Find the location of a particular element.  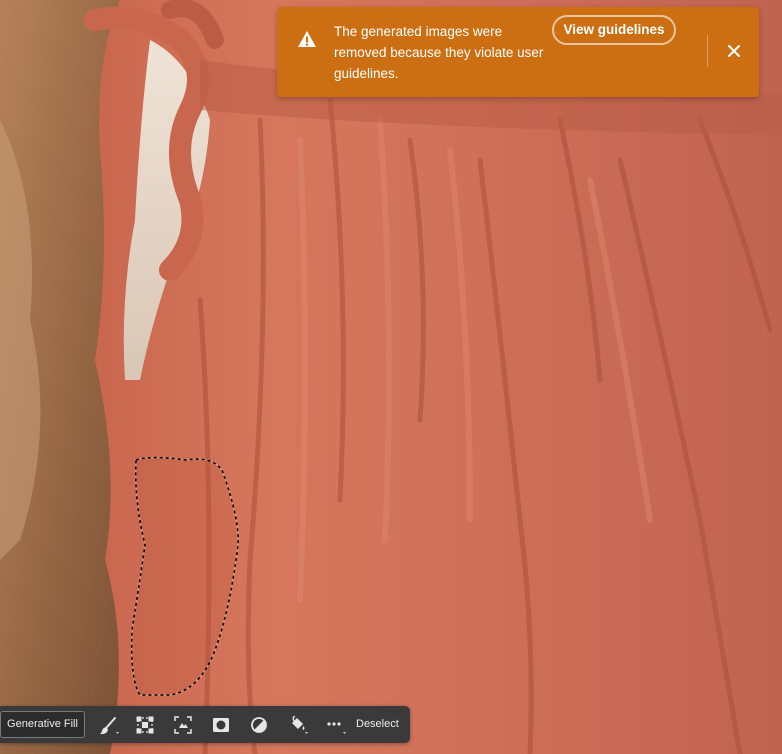

generative-fill-button: Generative Fill is located at coordinates (42, 724).